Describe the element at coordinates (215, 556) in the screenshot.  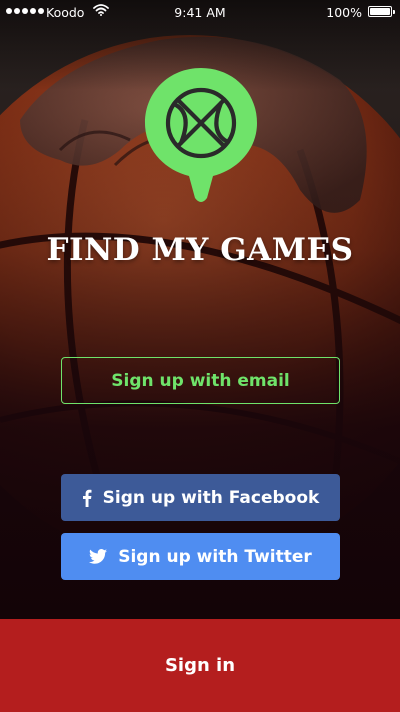
I see `sign-up-twitter-label: Sign up with Twitter` at that location.